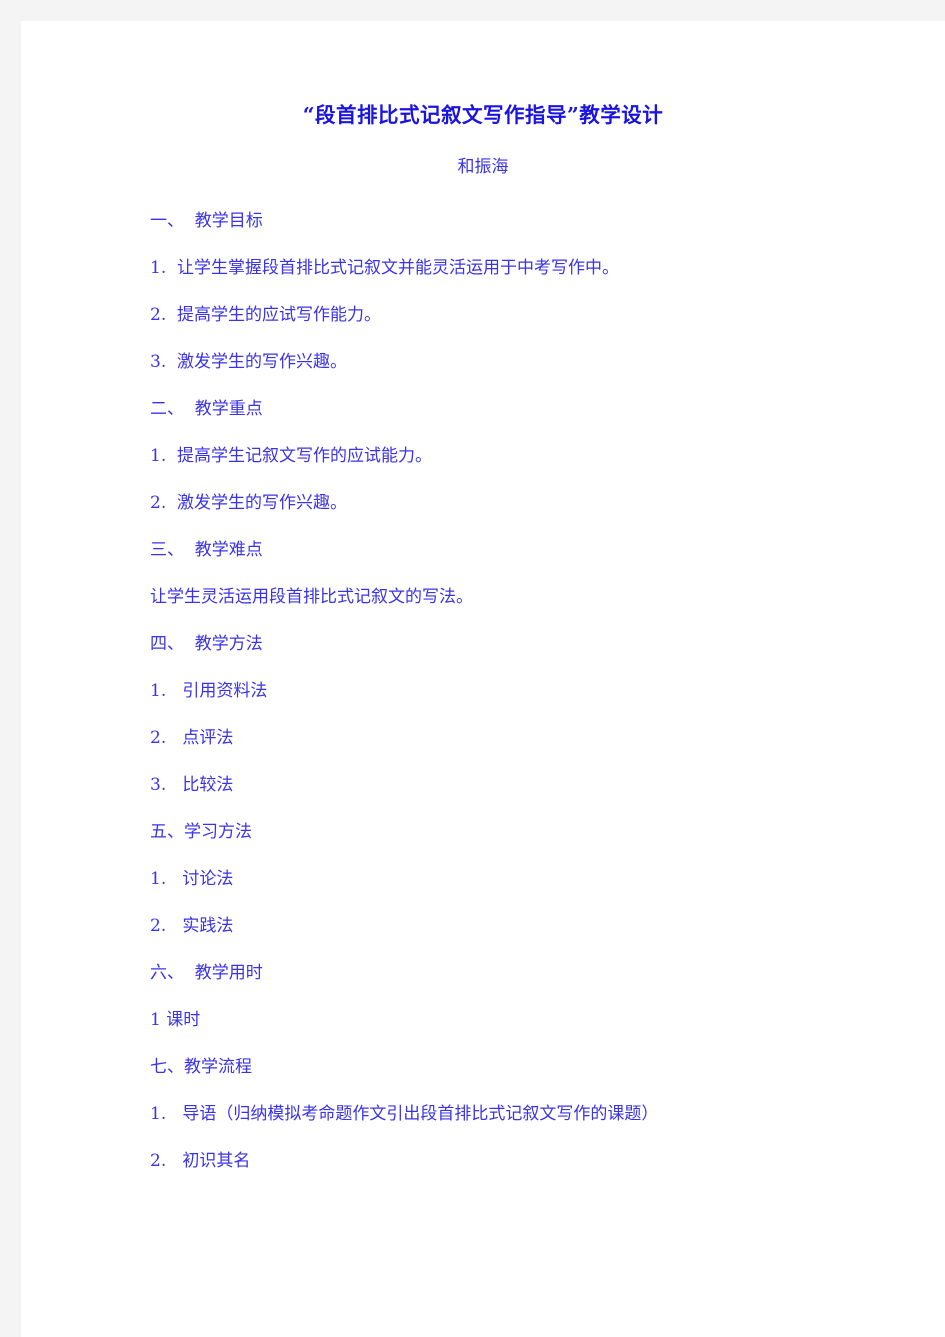  I want to click on content-line: 2. 点评法, so click(192, 737).